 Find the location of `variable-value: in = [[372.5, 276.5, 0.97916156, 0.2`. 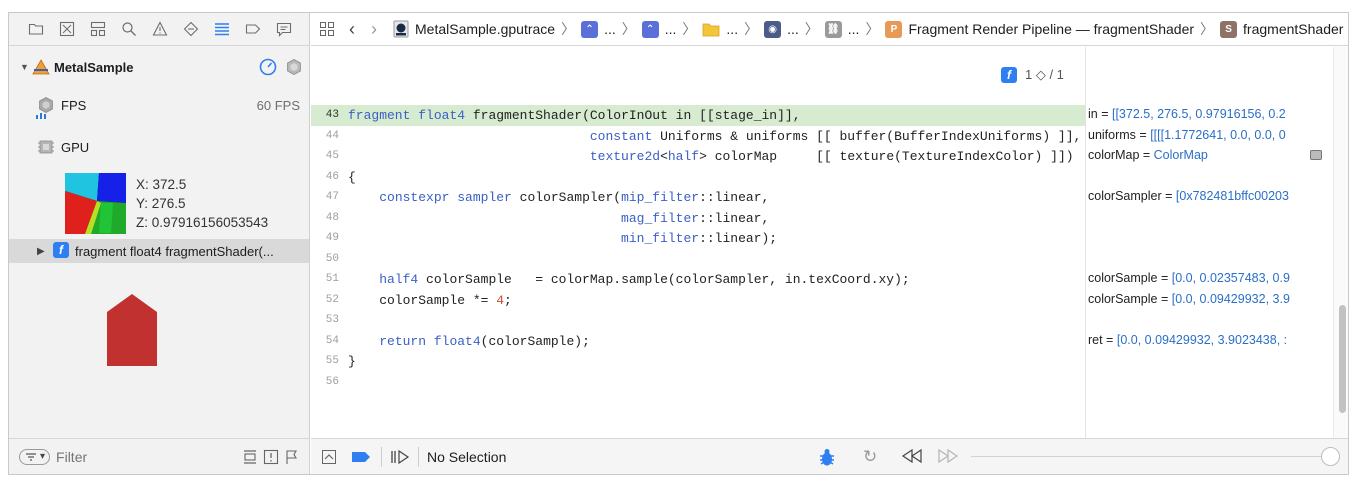

variable-value: in = [[372.5, 276.5, 0.97916156, 0.2 is located at coordinates (1210, 114).